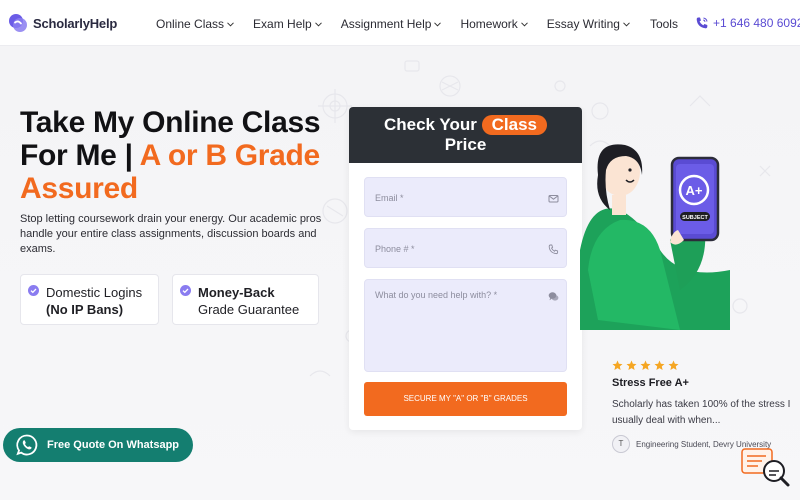  Describe the element at coordinates (85, 309) in the screenshot. I see `feature-line-2: (No IP Bans)` at that location.